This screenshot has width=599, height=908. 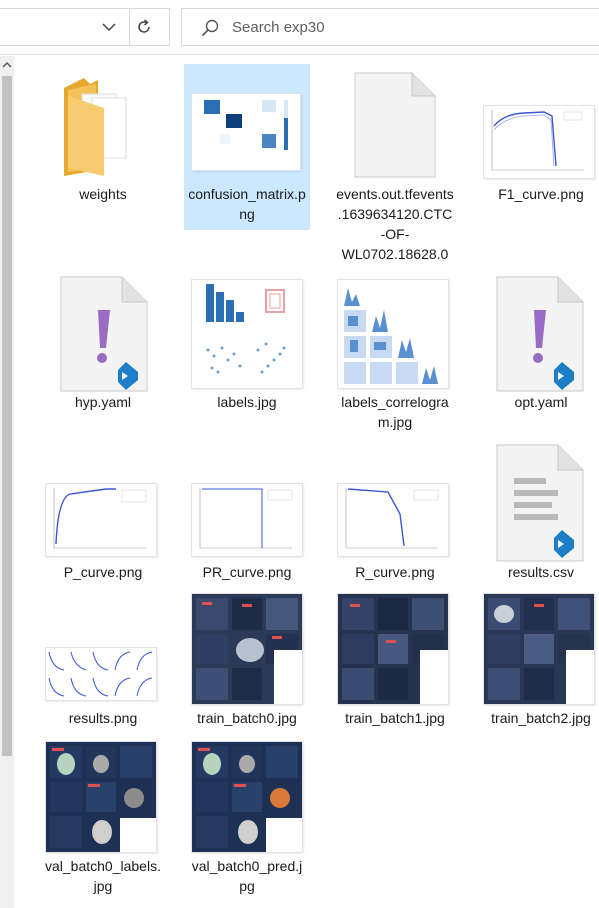 I want to click on file-label: results.png, so click(x=103, y=718).